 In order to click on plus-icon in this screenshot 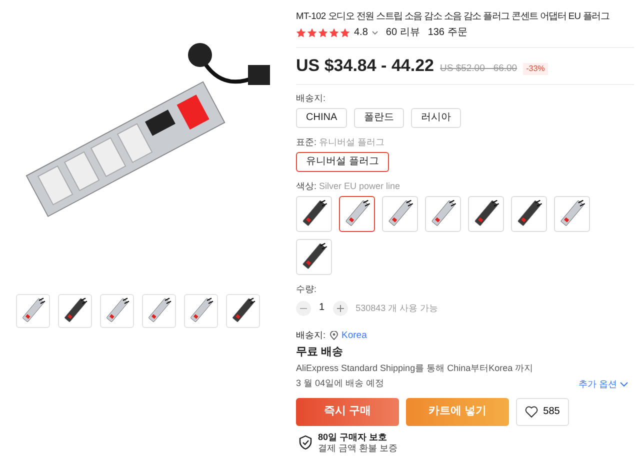, I will do `click(340, 308)`.